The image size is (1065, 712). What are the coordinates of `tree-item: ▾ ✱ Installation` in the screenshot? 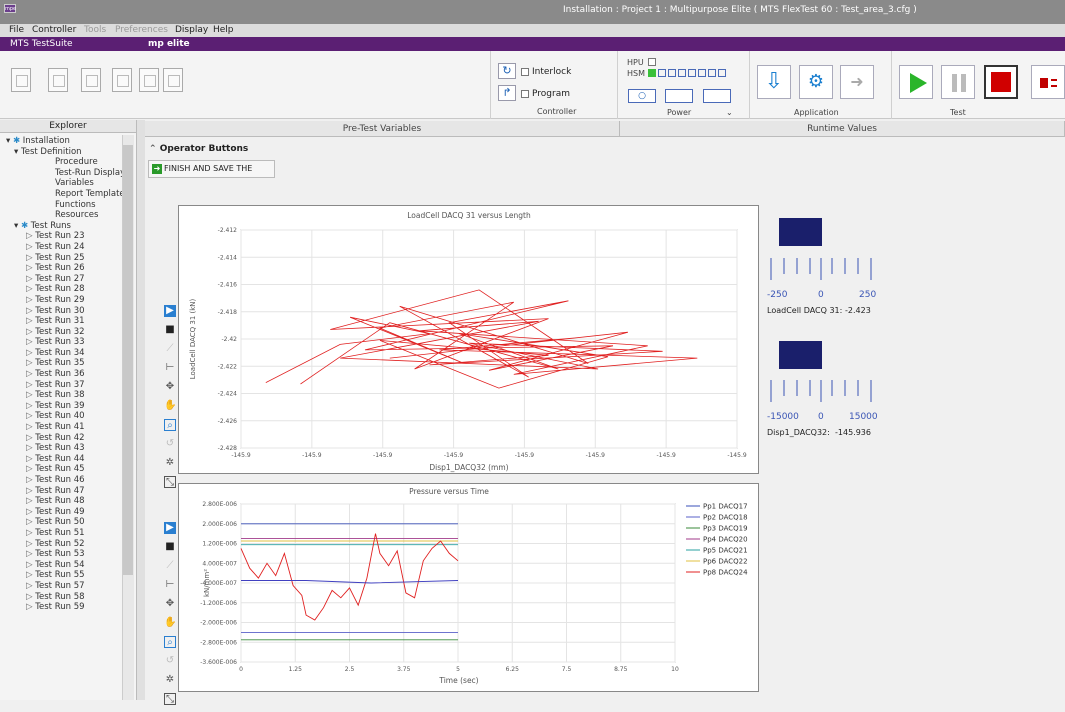 It's located at (68, 141).